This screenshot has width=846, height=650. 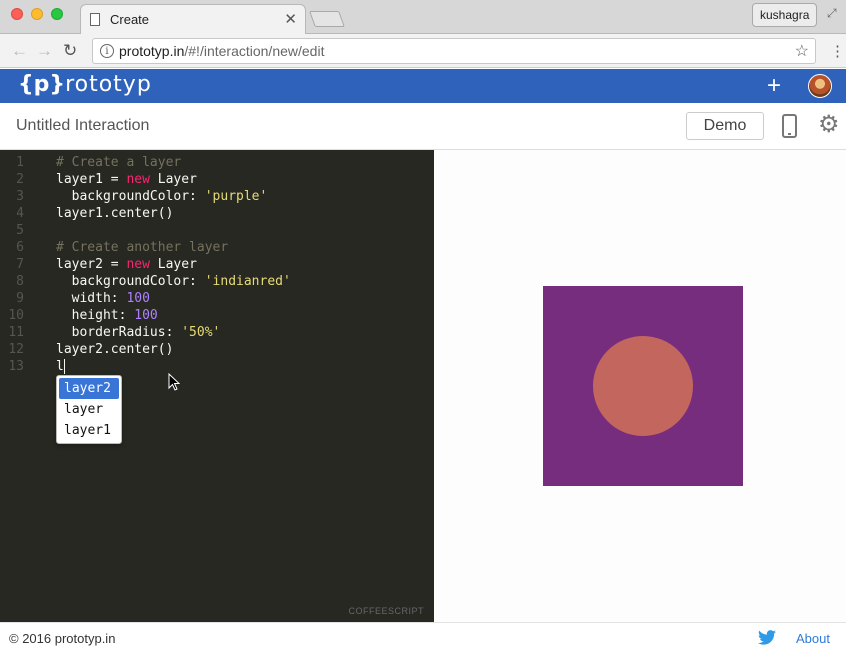 I want to click on mouse-pointer-icon, so click(x=174, y=382).